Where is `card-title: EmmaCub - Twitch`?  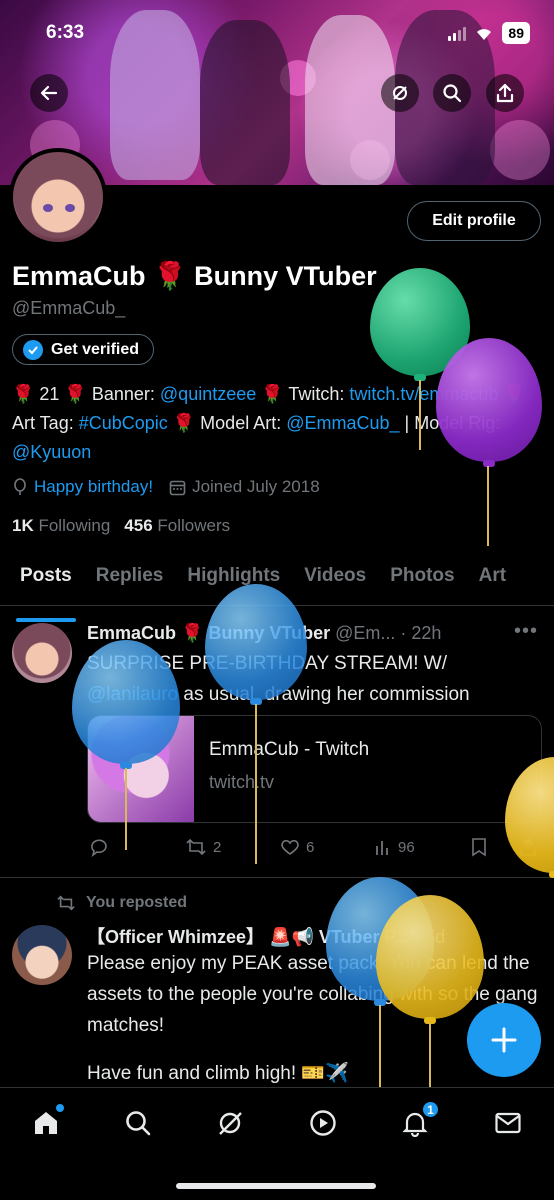 card-title: EmmaCub - Twitch is located at coordinates (289, 749).